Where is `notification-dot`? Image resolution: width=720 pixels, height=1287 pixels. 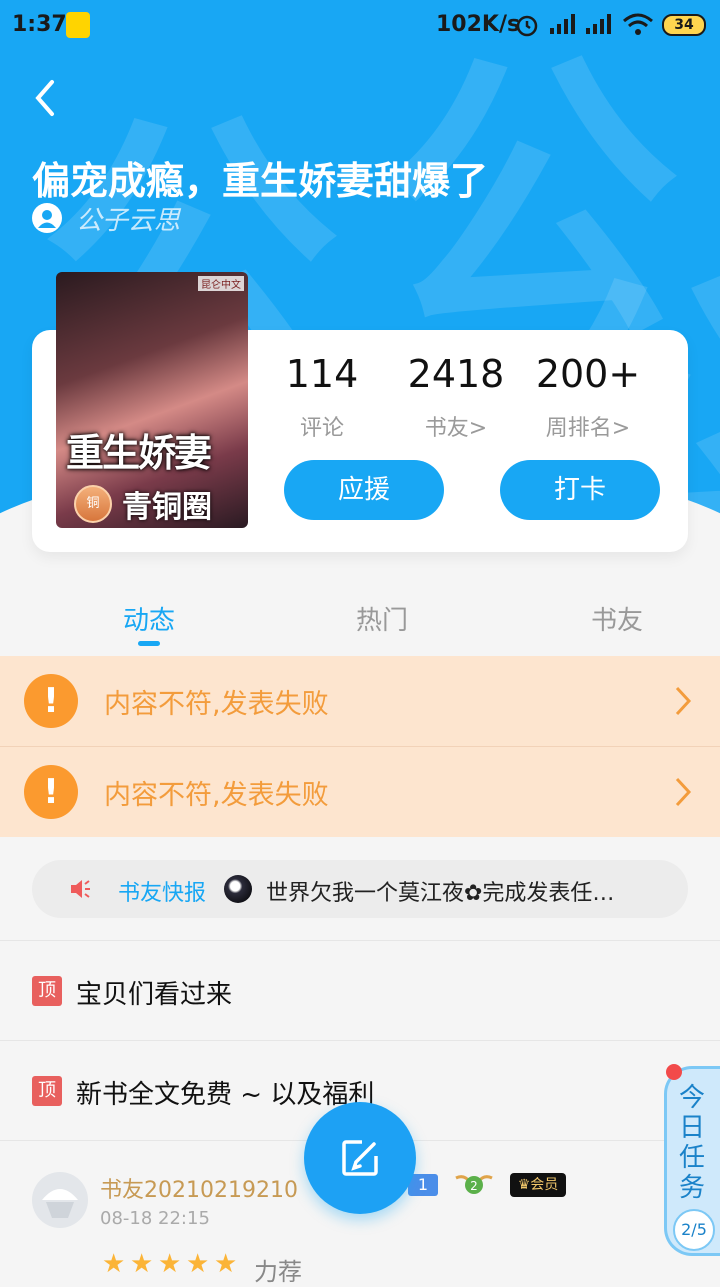
notification-dot is located at coordinates (674, 1072).